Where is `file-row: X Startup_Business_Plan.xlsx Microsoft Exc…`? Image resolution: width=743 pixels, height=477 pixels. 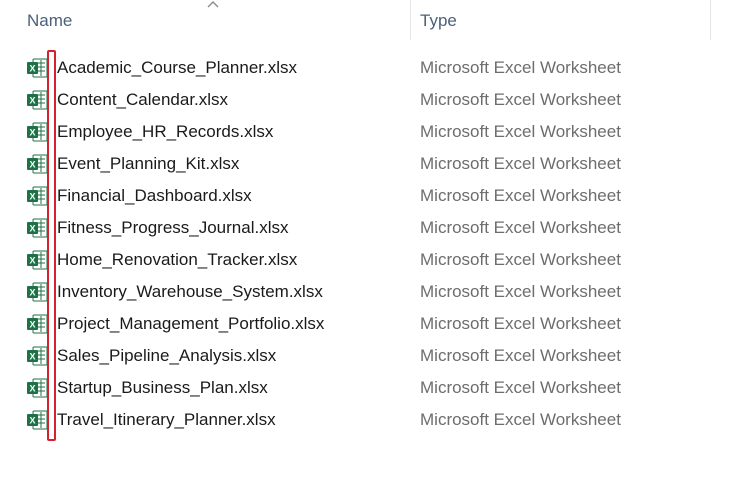 file-row: X Startup_Business_Plan.xlsx Microsoft Exc… is located at coordinates (371, 388).